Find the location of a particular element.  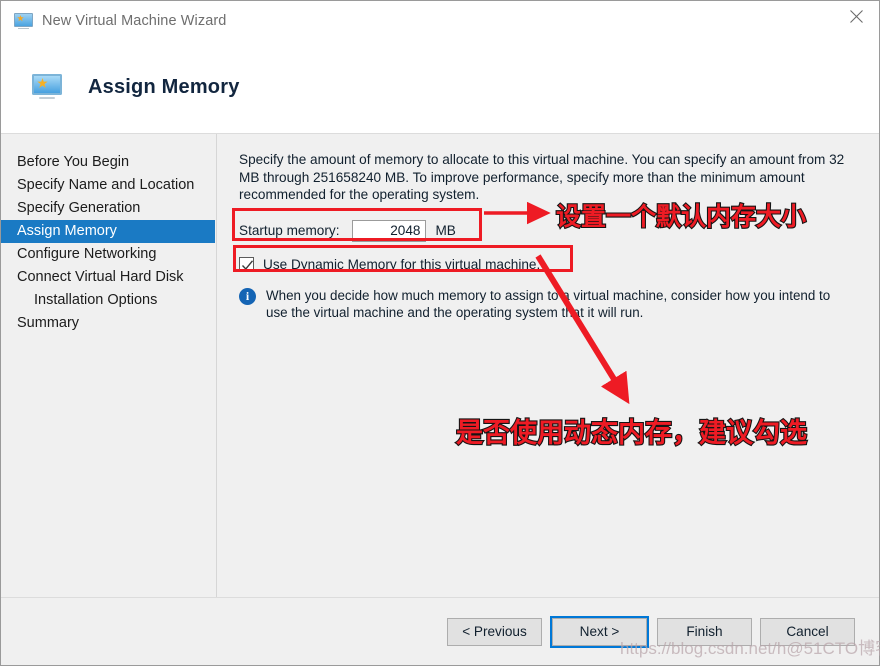

sidebar-item-assign-memory: Assign Memory is located at coordinates (108, 231).